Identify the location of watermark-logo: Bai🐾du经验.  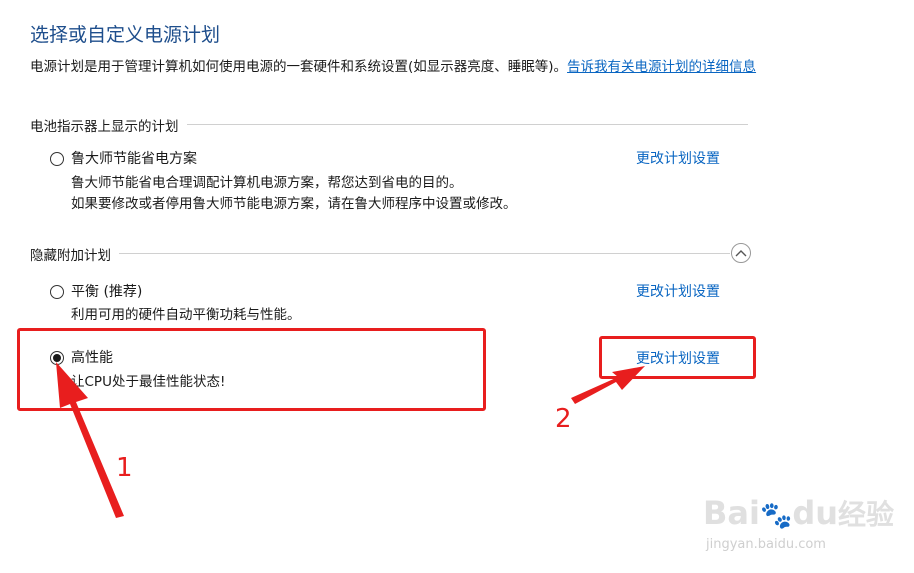
(798, 513).